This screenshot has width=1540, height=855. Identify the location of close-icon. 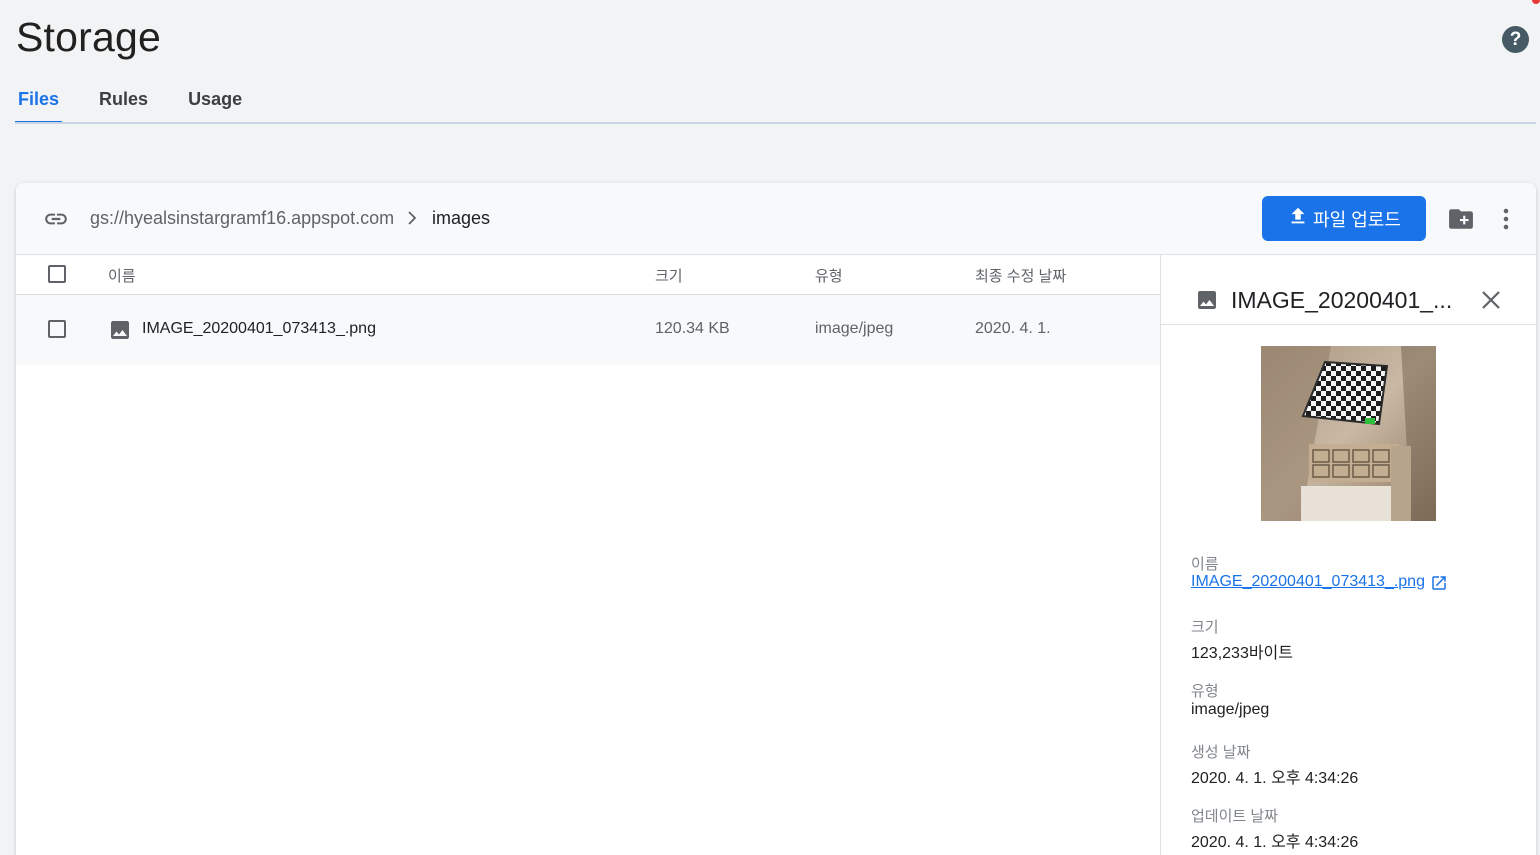
(1491, 302).